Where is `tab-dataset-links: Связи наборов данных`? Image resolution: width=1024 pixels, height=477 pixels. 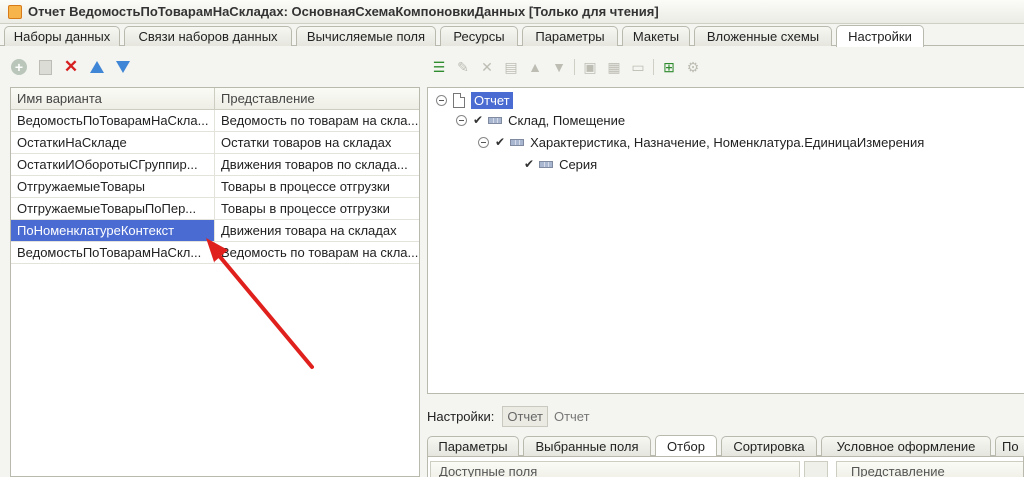 tab-dataset-links: Связи наборов данных is located at coordinates (208, 36).